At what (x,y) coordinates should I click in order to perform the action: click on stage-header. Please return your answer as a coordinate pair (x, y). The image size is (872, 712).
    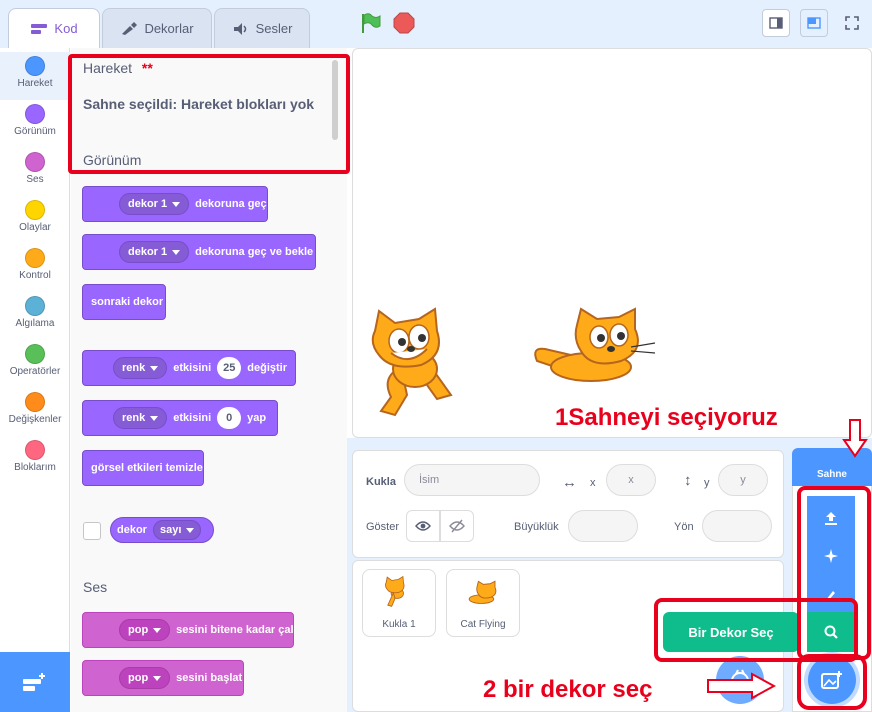
    Looking at the image, I should click on (609, 24).